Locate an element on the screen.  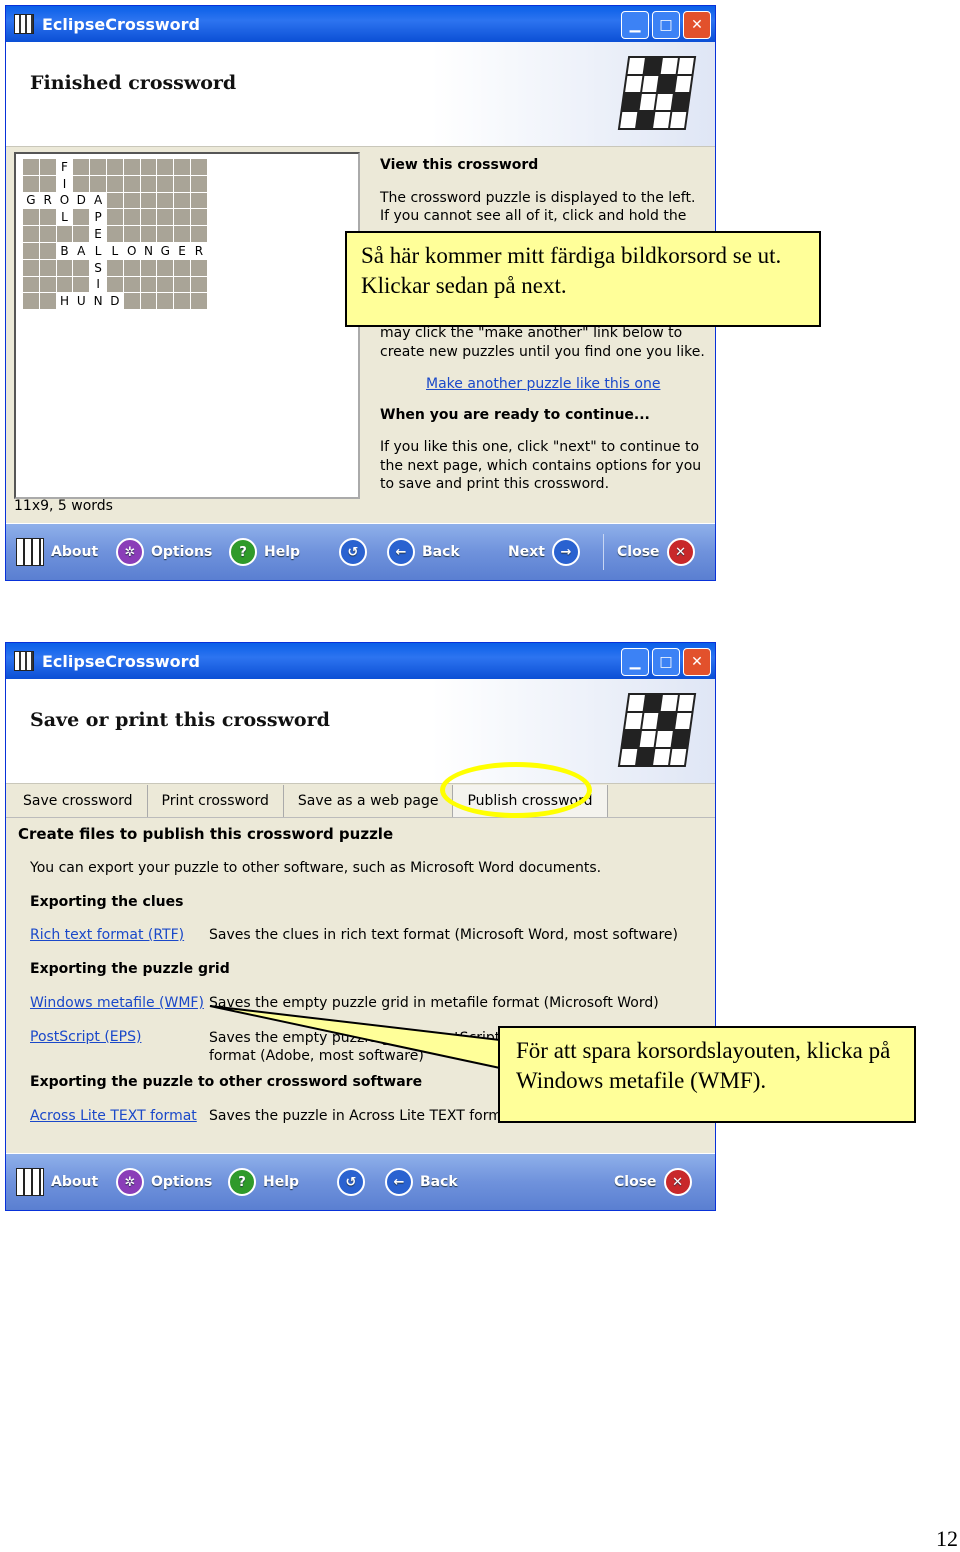
callout-pointer is located at coordinates (355, 1037).